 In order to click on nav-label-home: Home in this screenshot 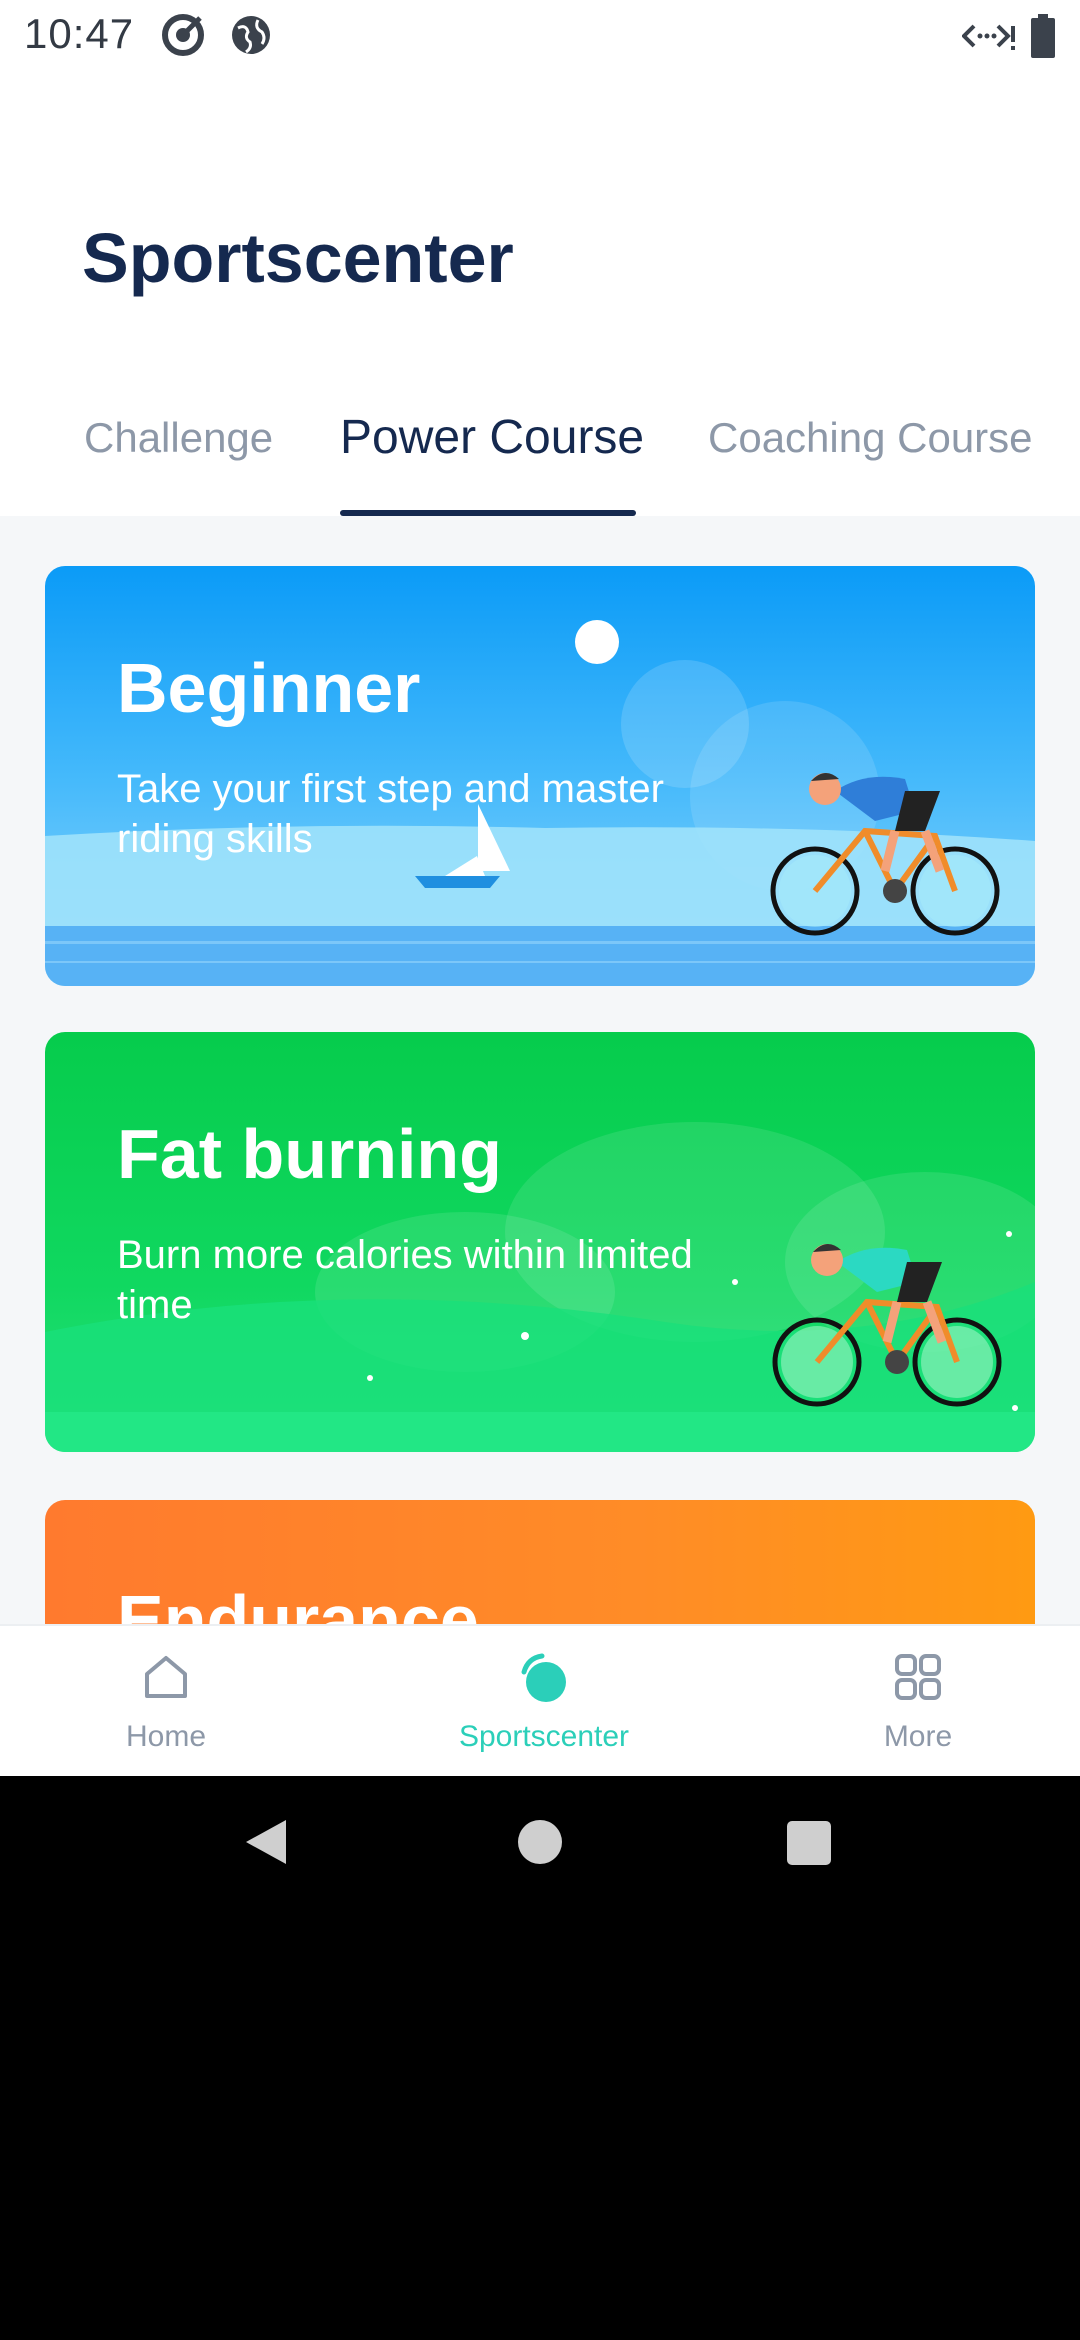, I will do `click(166, 1736)`.